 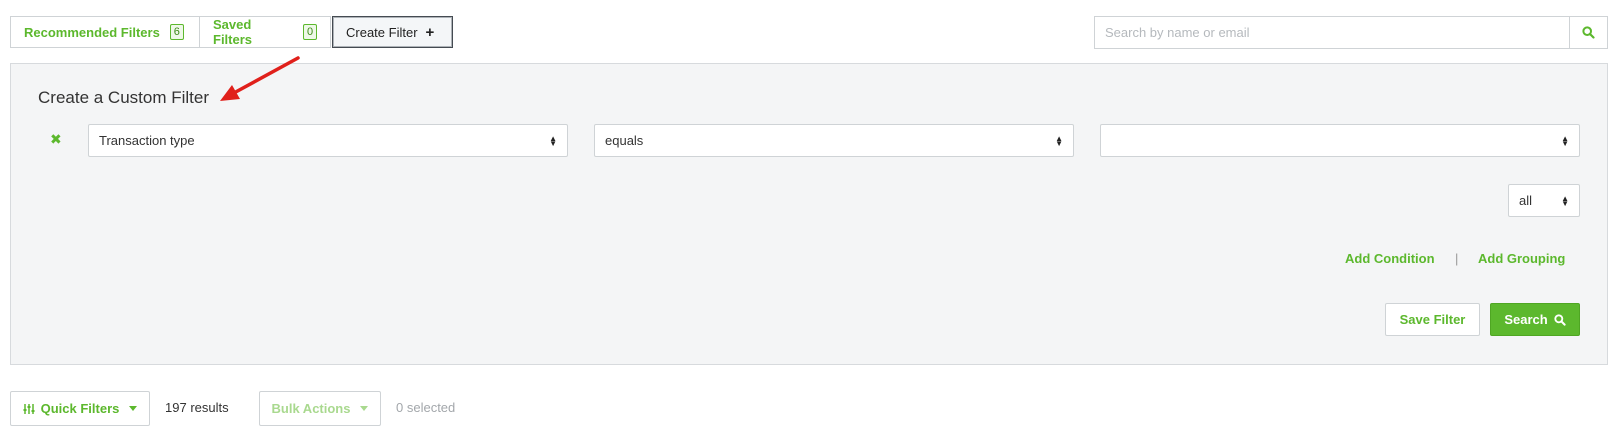 What do you see at coordinates (1332, 32) in the screenshot?
I see `search-input` at bounding box center [1332, 32].